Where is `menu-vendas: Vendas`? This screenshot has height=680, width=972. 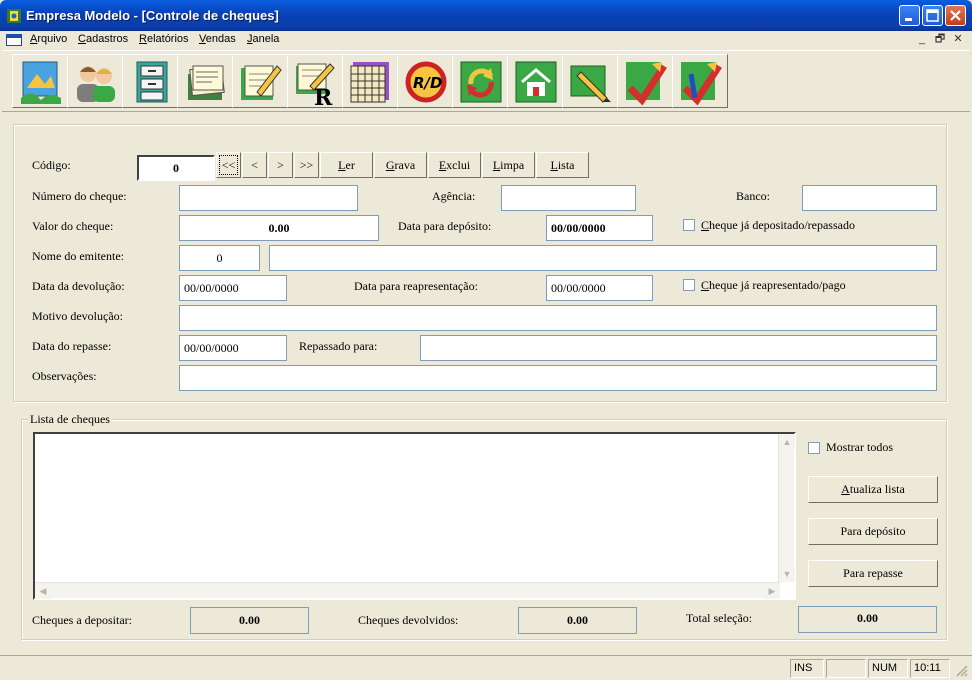 menu-vendas: Vendas is located at coordinates (217, 39).